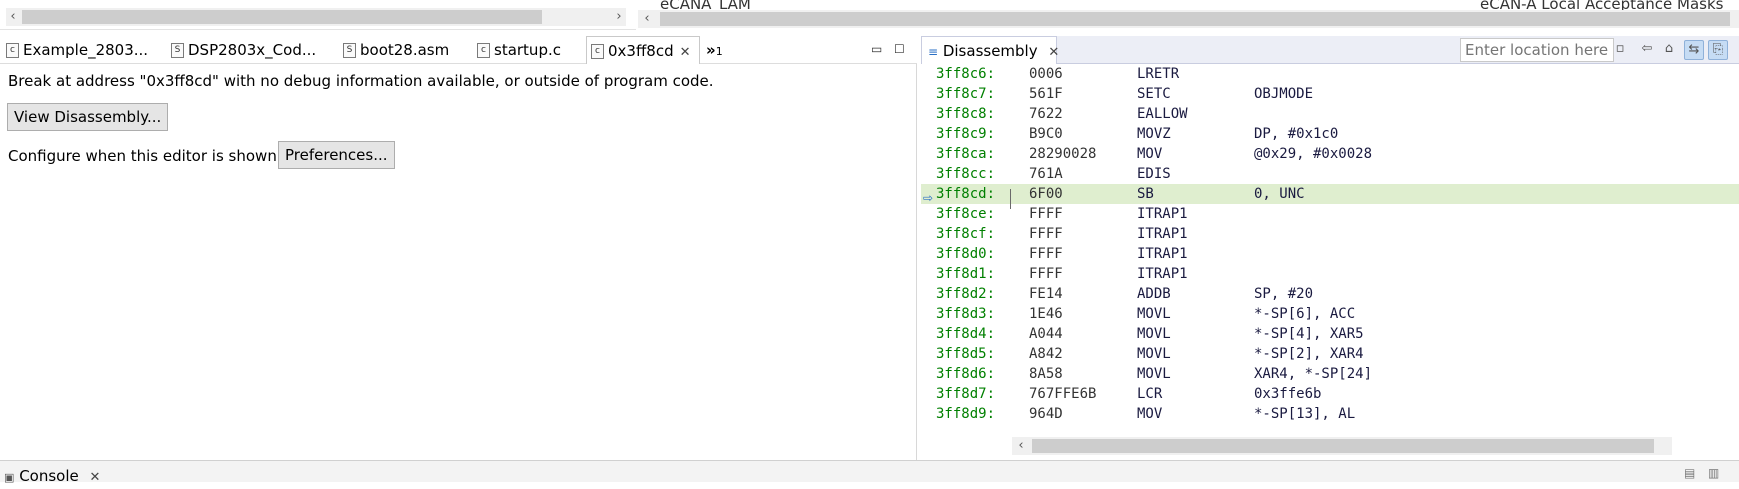 The width and height of the screenshot is (1739, 489). I want to click on tab-label: boot28.asm, so click(405, 50).